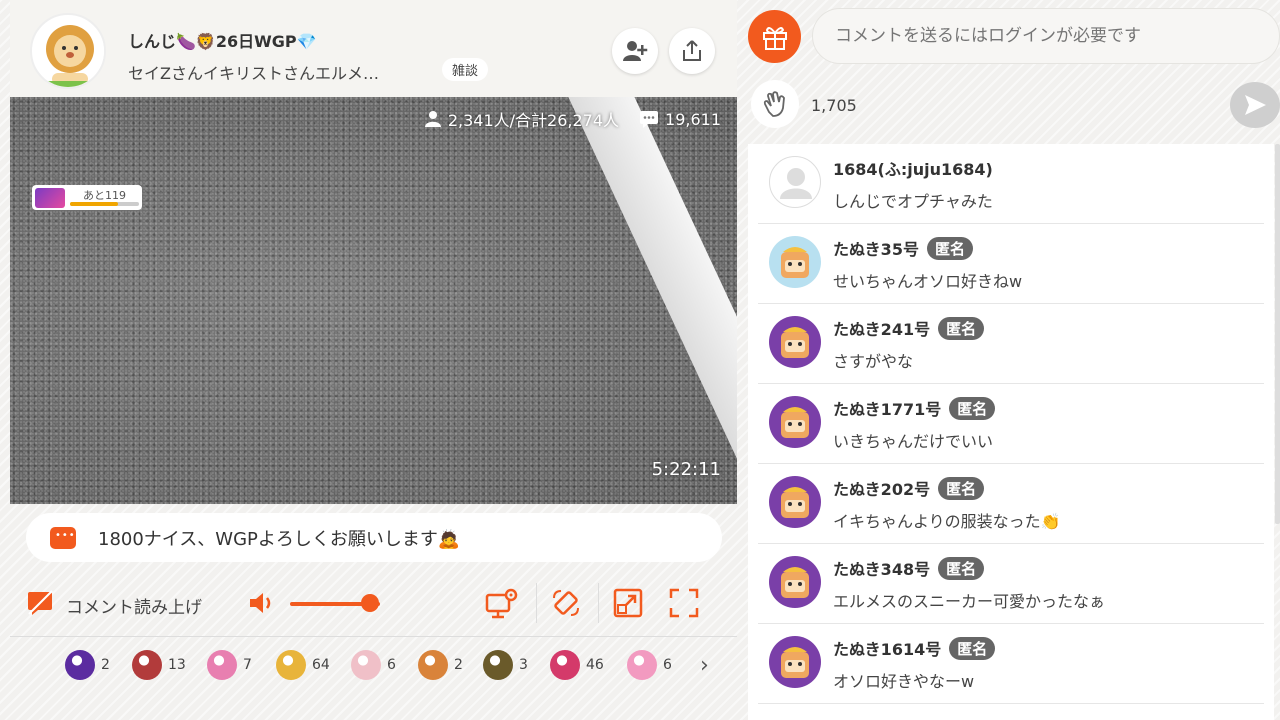 The width and height of the screenshot is (1280, 720). I want to click on default-user-avatar-icon, so click(795, 182).